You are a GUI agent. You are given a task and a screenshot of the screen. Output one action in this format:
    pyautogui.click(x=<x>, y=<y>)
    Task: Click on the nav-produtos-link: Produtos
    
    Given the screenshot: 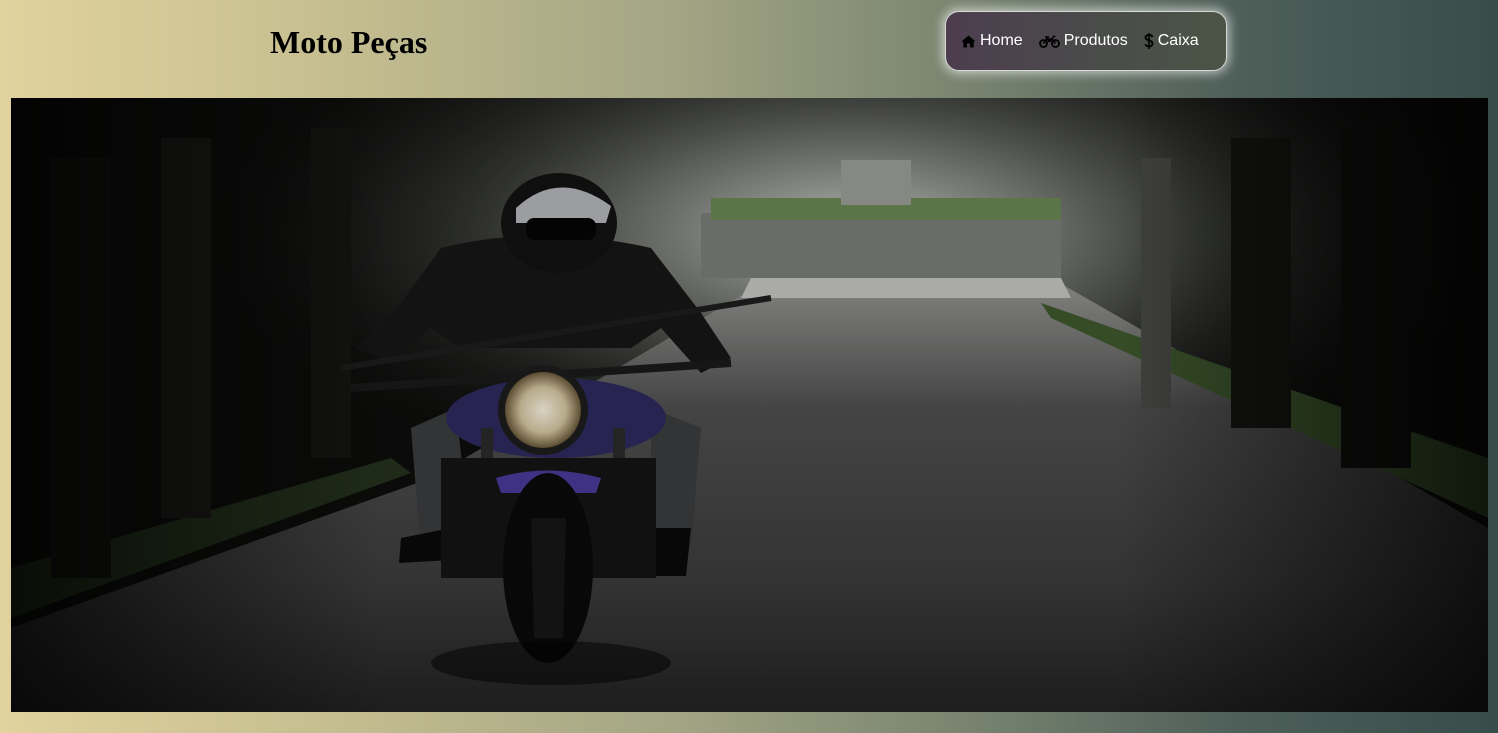 What is the action you would take?
    pyautogui.click(x=1083, y=41)
    